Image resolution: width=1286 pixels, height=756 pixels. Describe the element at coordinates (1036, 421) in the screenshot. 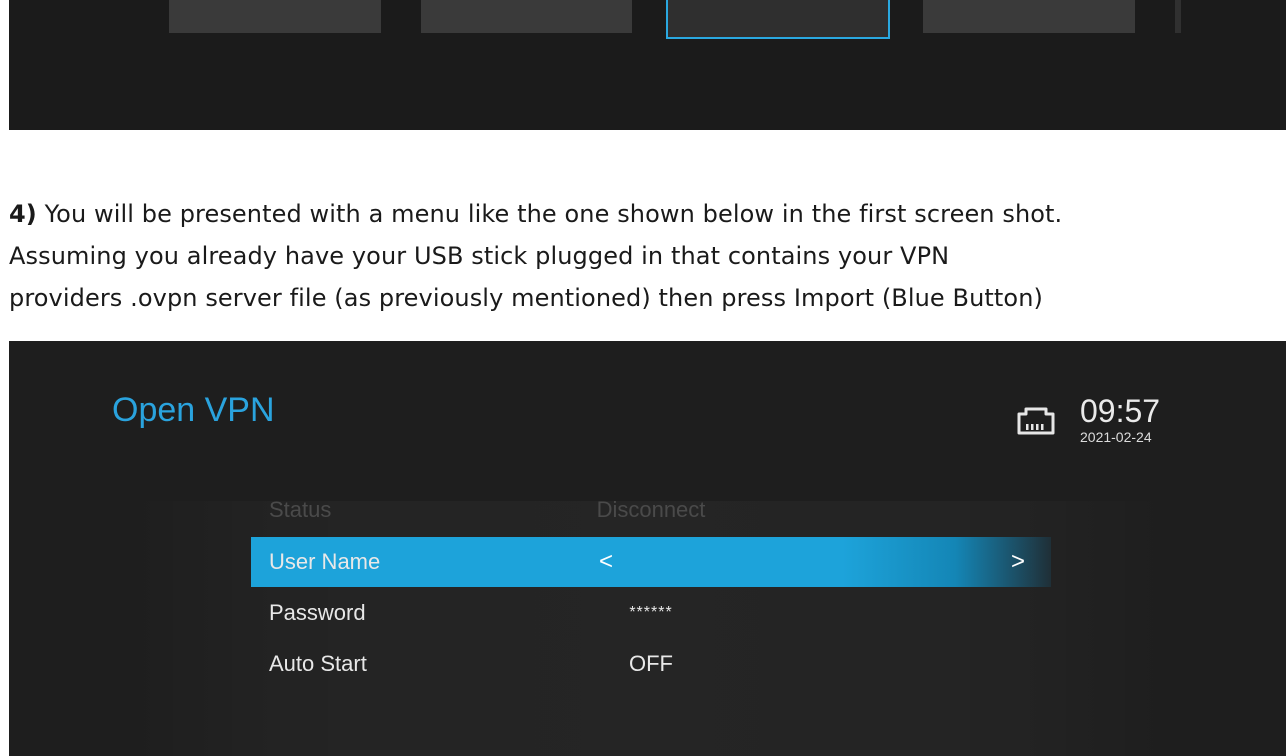

I see `network-port-icon` at that location.